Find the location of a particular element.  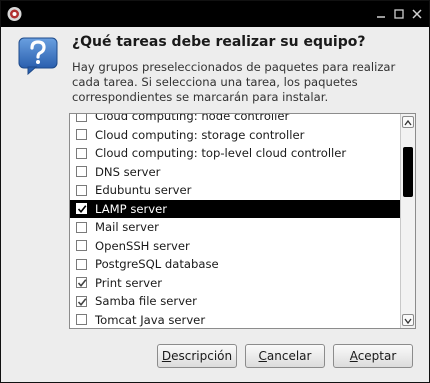

task-label: LAMP server is located at coordinates (131, 208).